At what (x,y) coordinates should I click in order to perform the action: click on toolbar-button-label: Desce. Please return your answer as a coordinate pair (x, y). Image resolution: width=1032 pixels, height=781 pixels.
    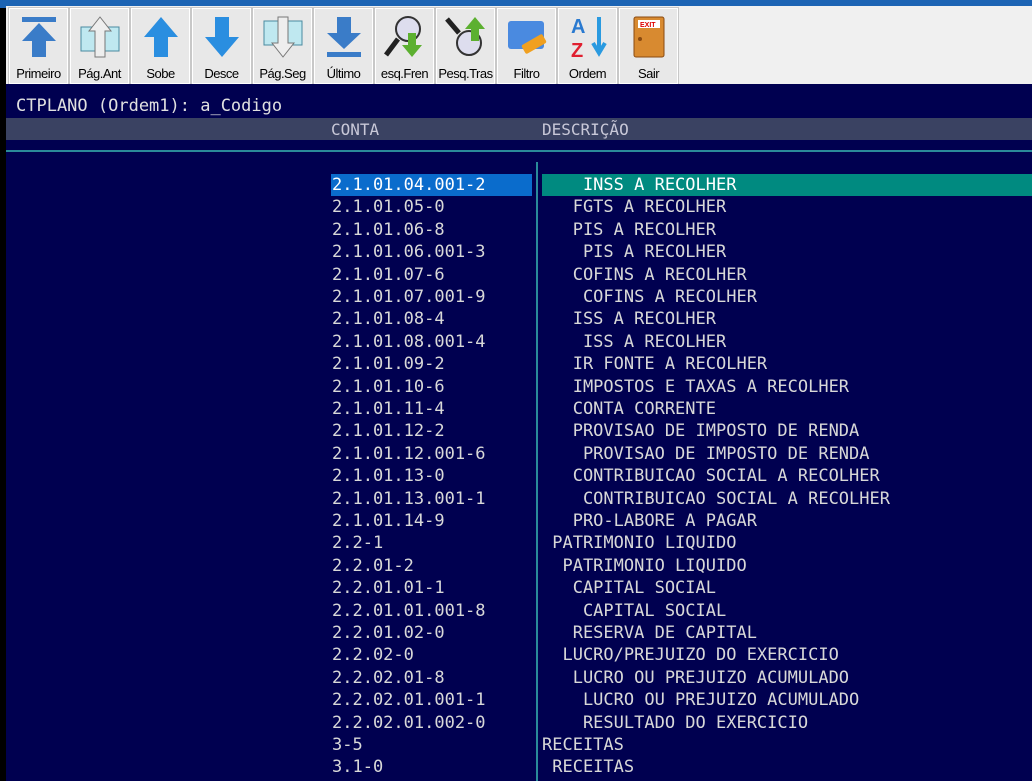
    Looking at the image, I should click on (221, 73).